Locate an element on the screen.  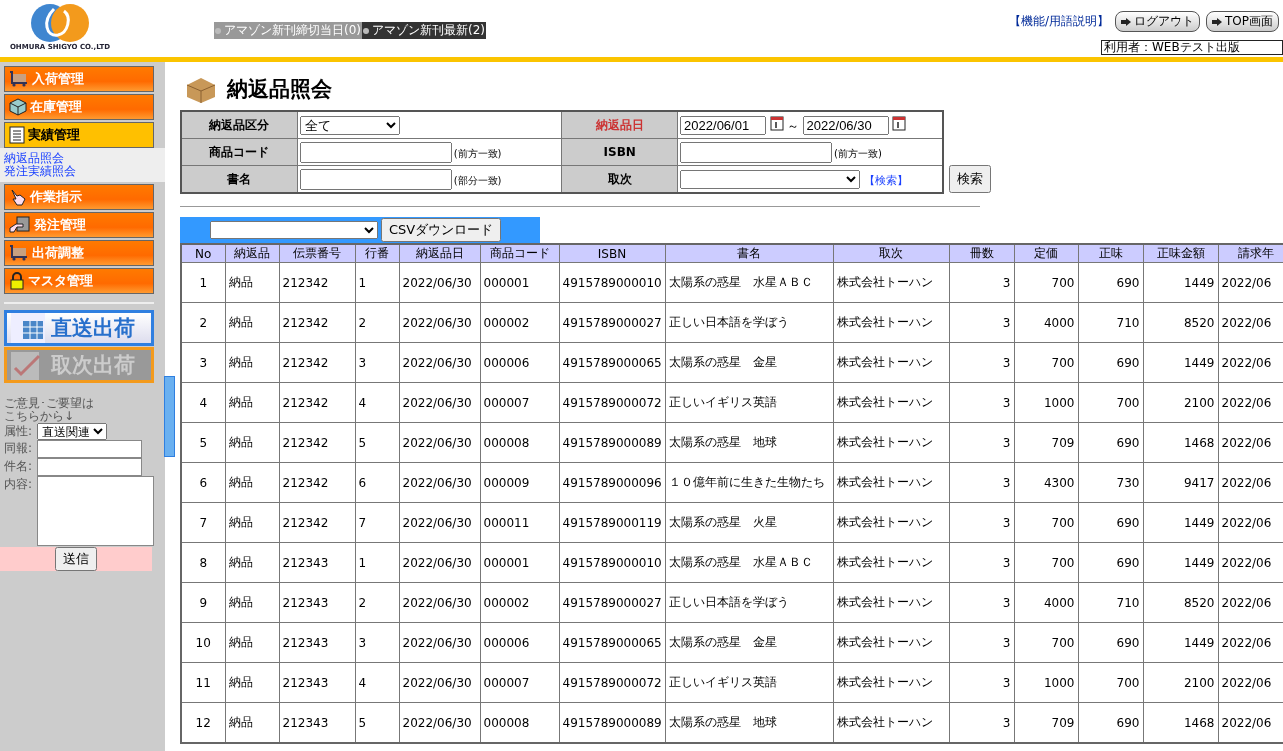
select-field: 全て is located at coordinates (349, 125).